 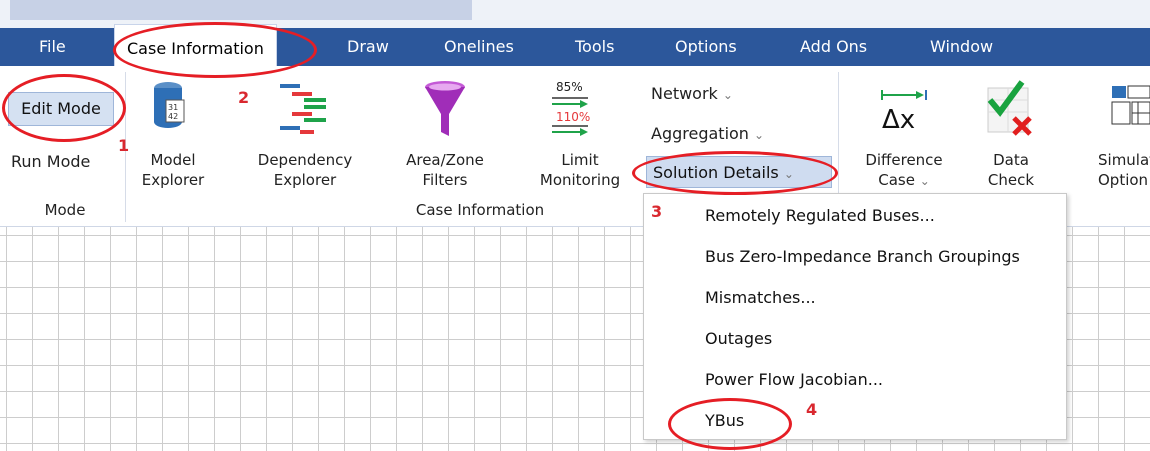 What do you see at coordinates (1124, 170) in the screenshot?
I see `simulator-options-label: SimulatoOption` at bounding box center [1124, 170].